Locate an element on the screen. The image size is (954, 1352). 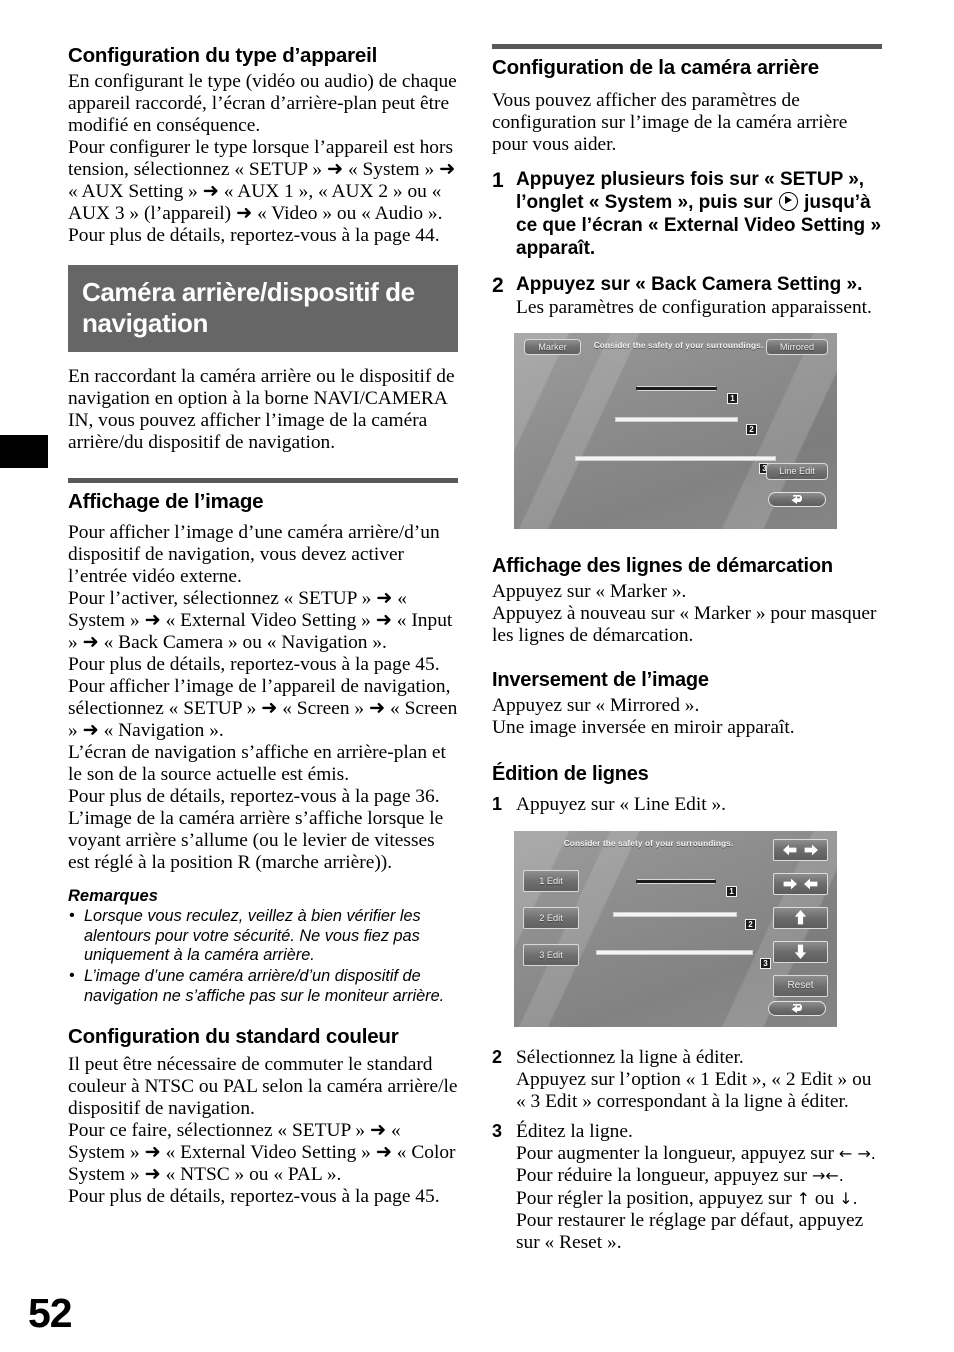
paragraph-mirror-2: Une image inversée en miroir apparaît. is located at coordinates (643, 728).